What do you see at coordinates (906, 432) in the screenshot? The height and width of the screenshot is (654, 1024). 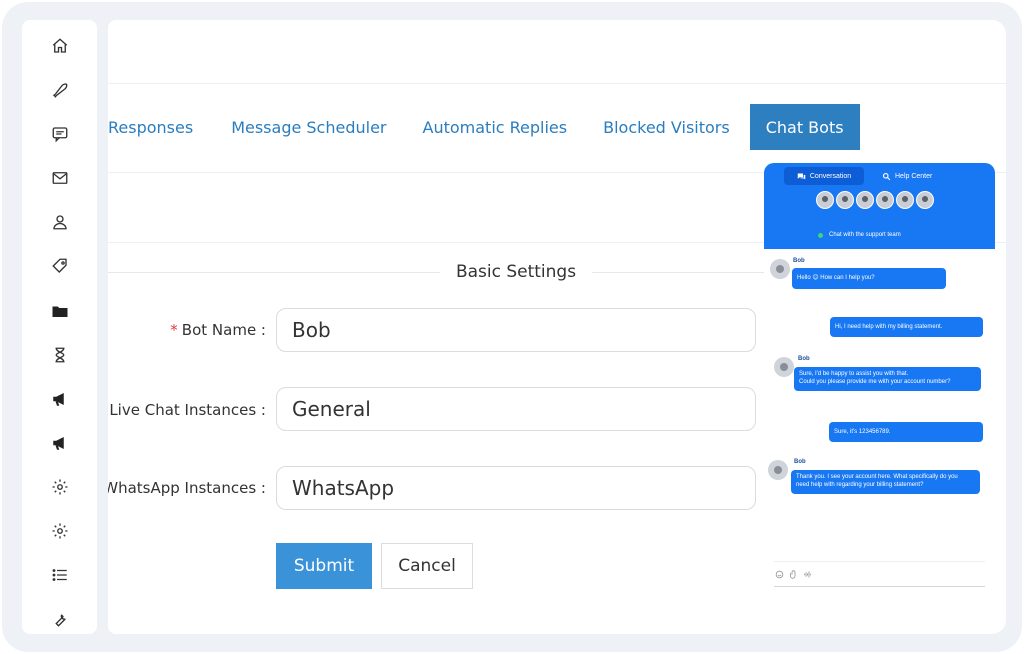 I see `user-message: Sure, it's 123456789.` at bounding box center [906, 432].